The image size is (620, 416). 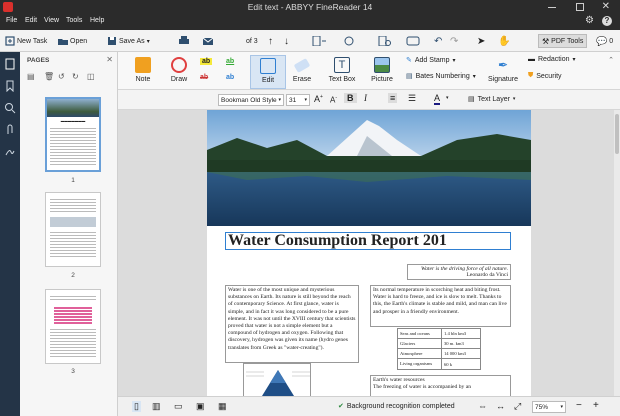 What do you see at coordinates (26, 41) in the screenshot?
I see `new-task-button: New Task` at bounding box center [26, 41].